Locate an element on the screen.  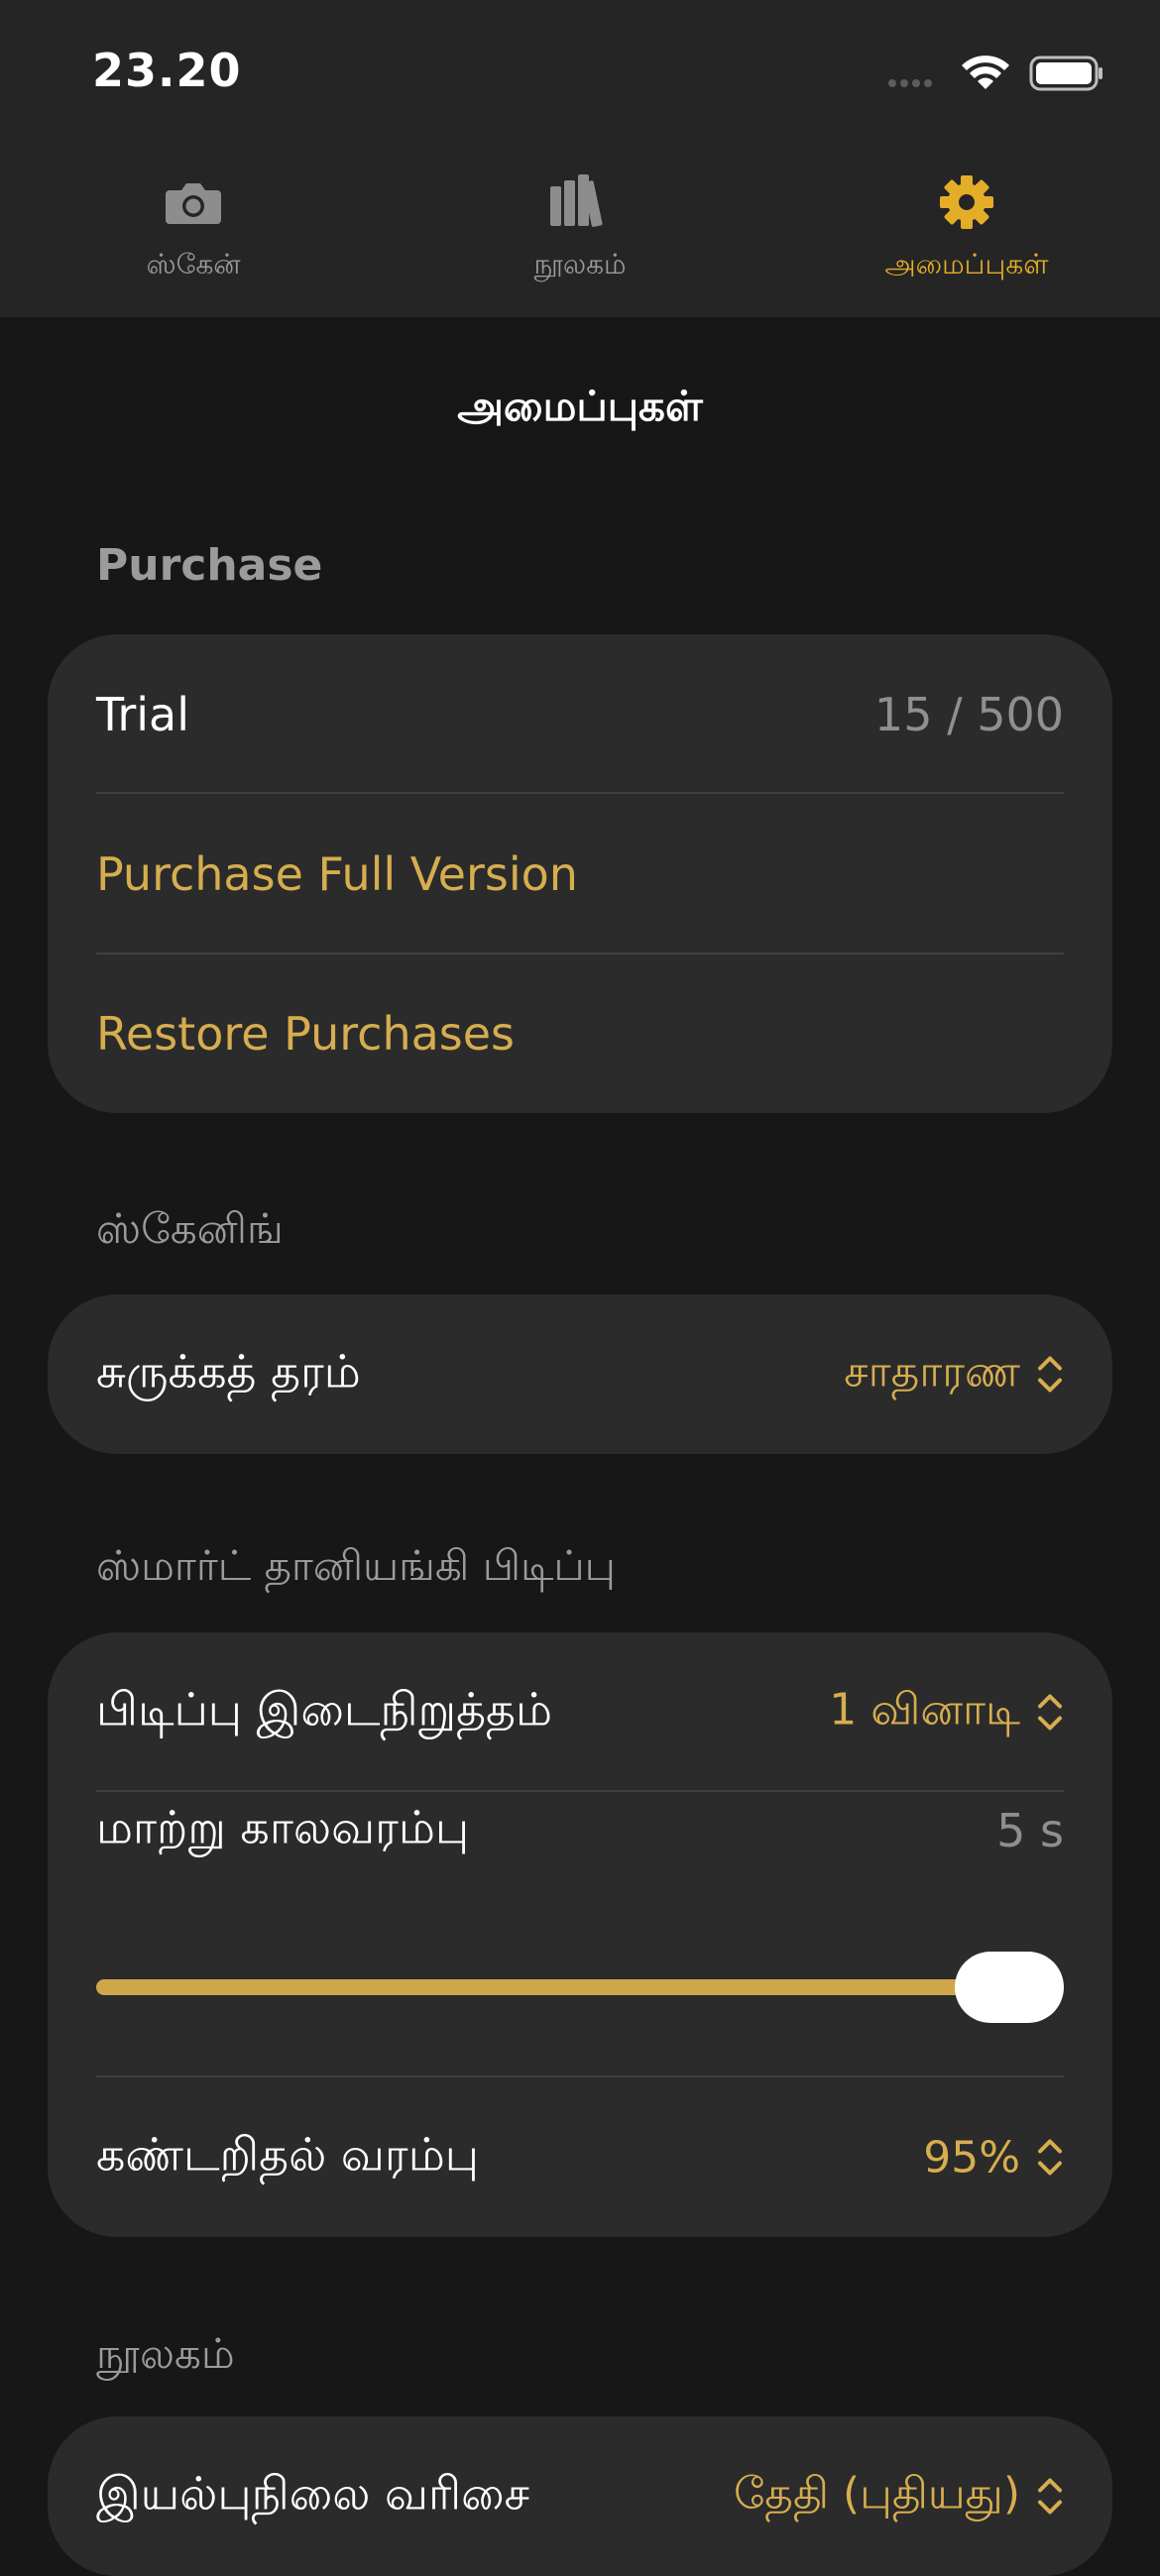
compression-quality-row: சுருக்கத் தரம் சாதாரண is located at coordinates (580, 1374).